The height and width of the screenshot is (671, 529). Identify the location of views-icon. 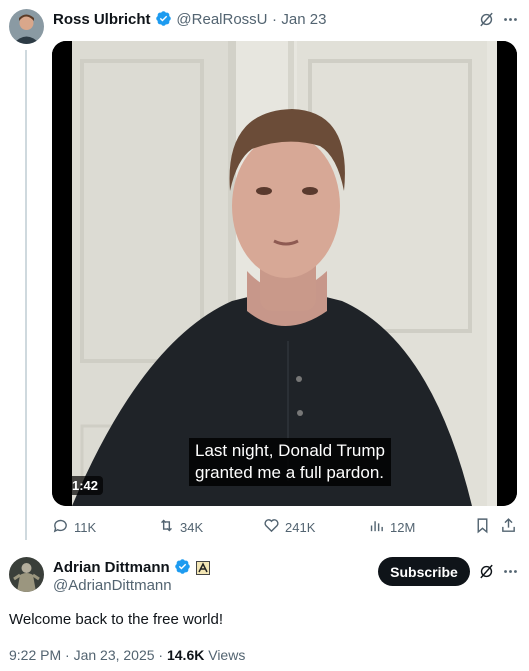
(376, 527).